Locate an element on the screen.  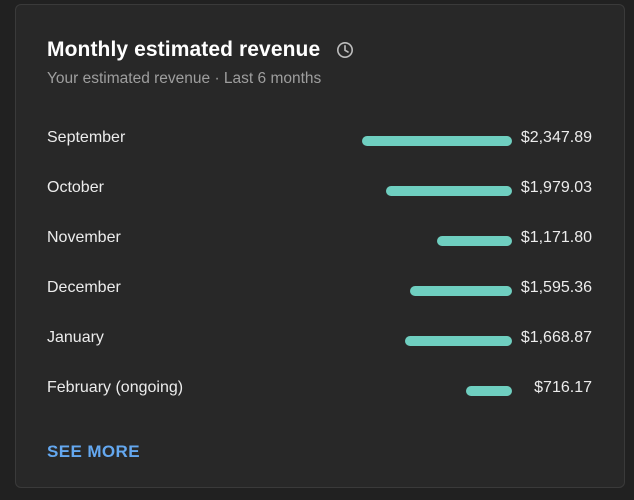
revenue-row: October $1,979.03 is located at coordinates (319, 188).